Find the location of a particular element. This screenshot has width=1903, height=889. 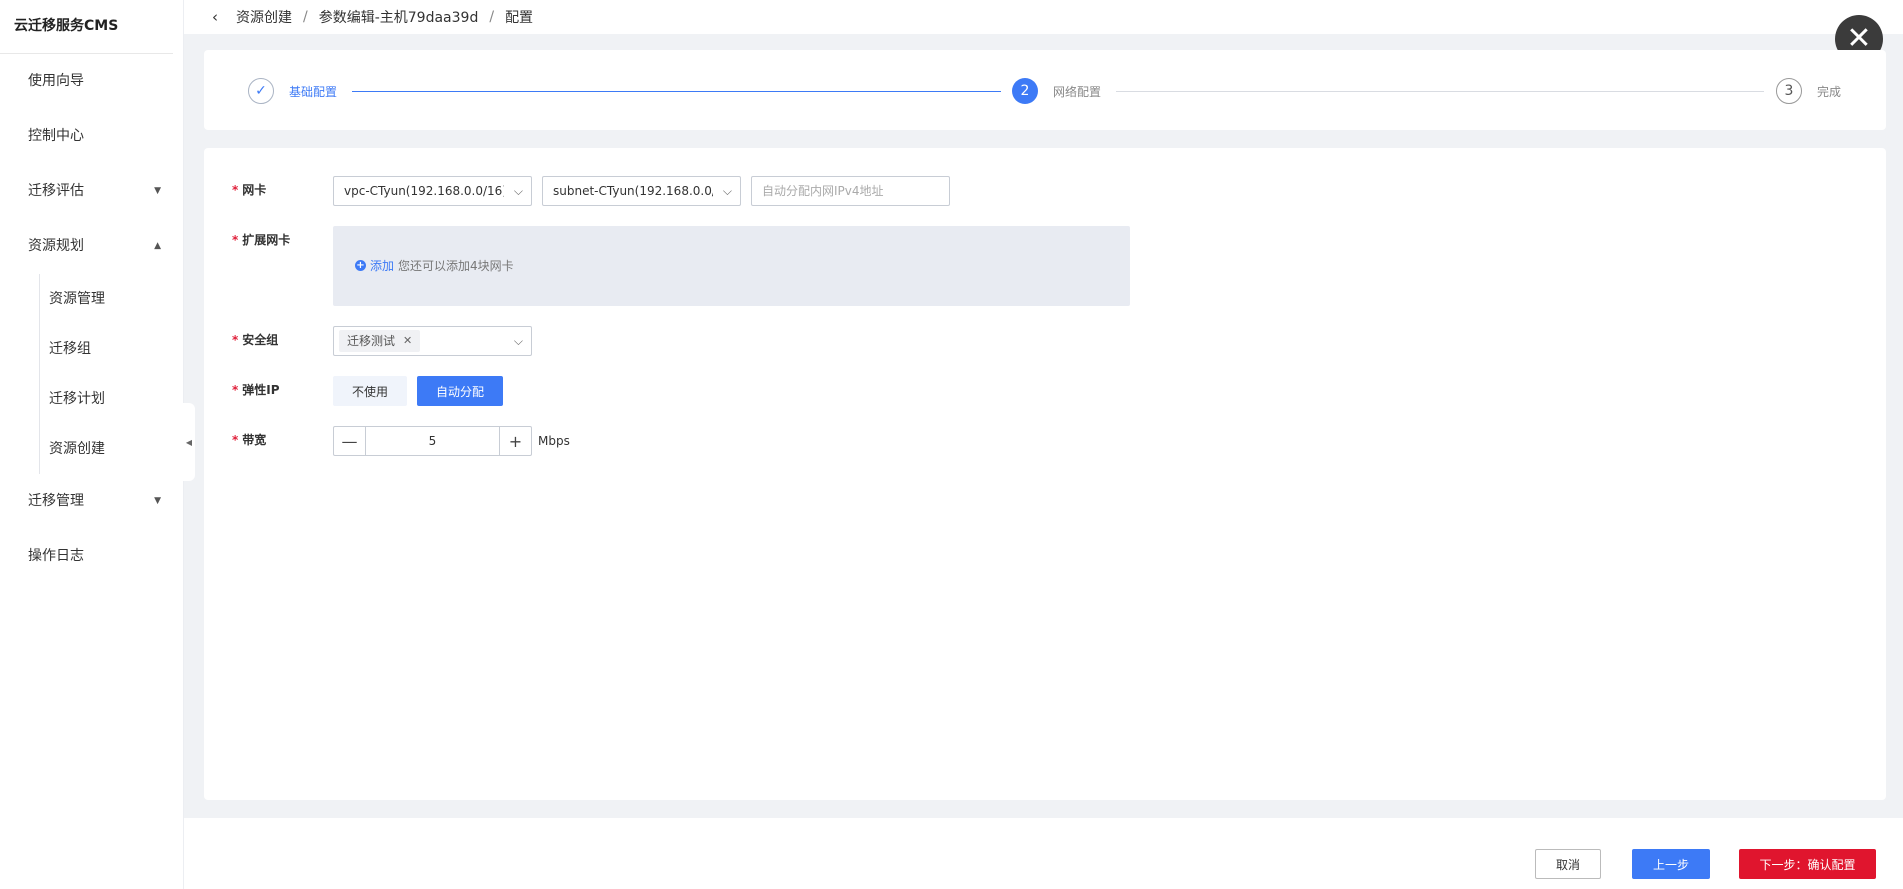

bandwidth-row: * 带宽 — 5 + Mbps is located at coordinates (401, 441).